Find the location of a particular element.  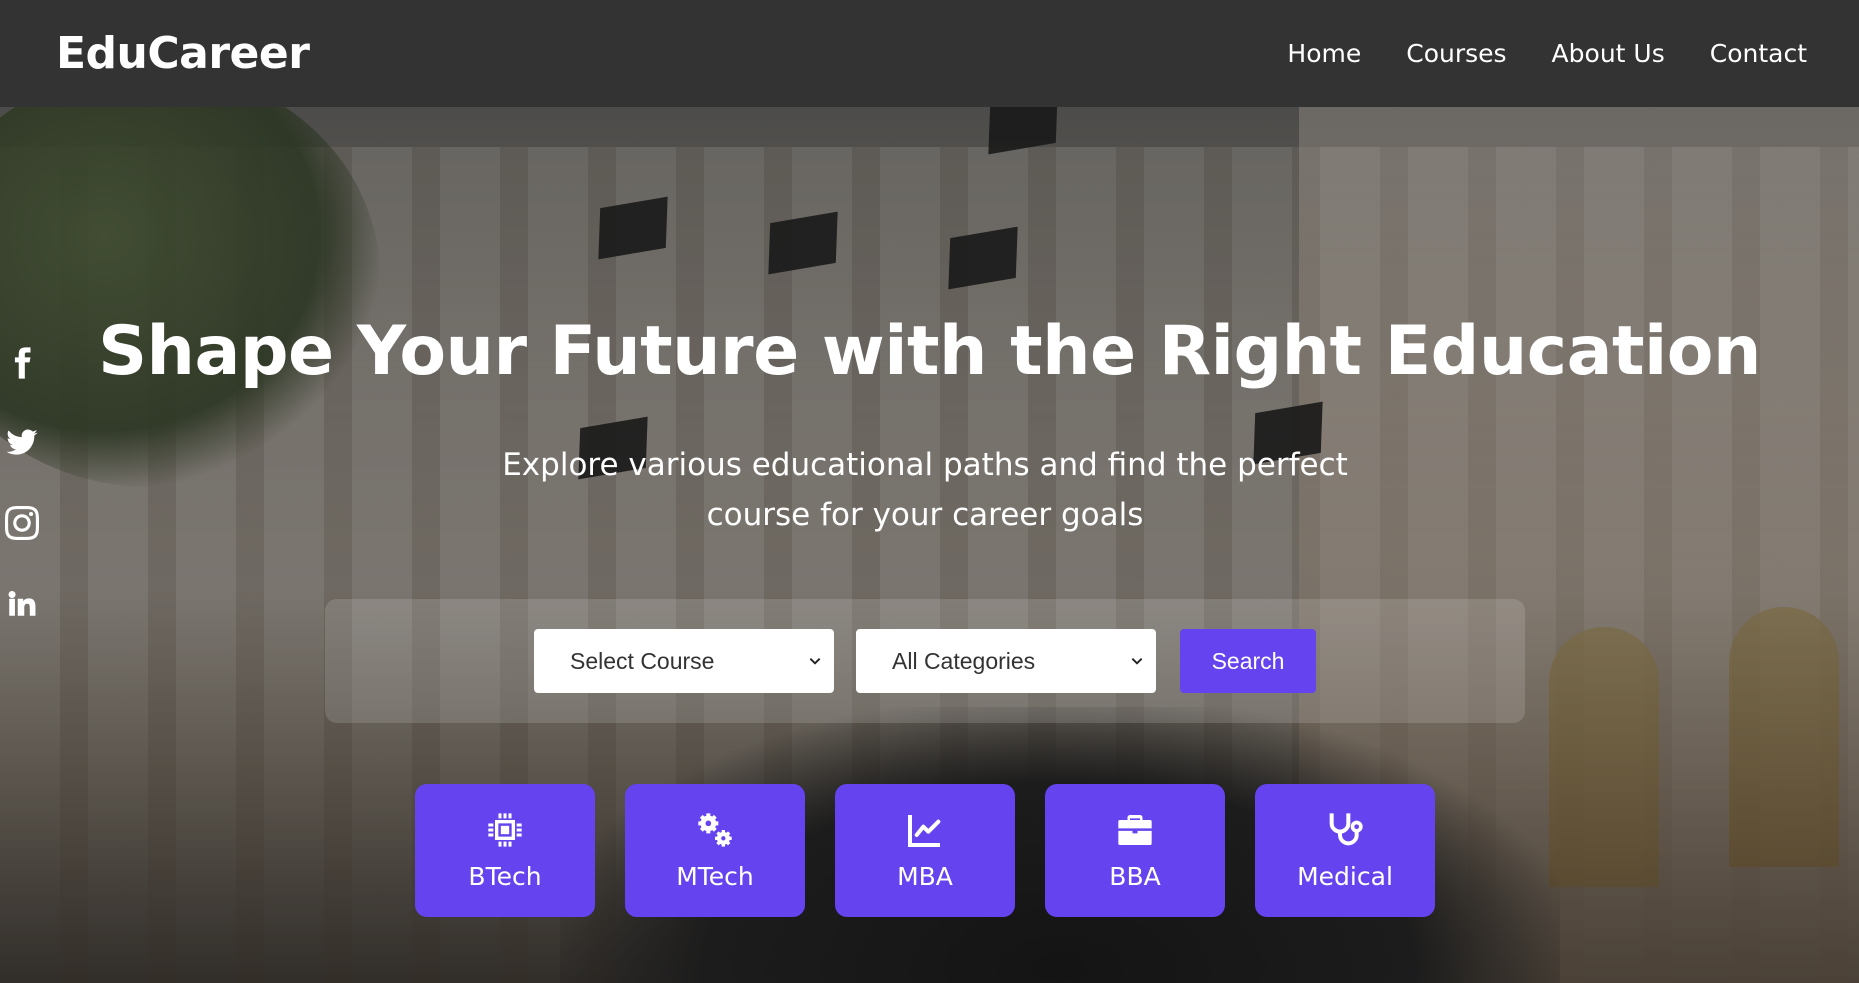

facebook-icon is located at coordinates (22, 363).